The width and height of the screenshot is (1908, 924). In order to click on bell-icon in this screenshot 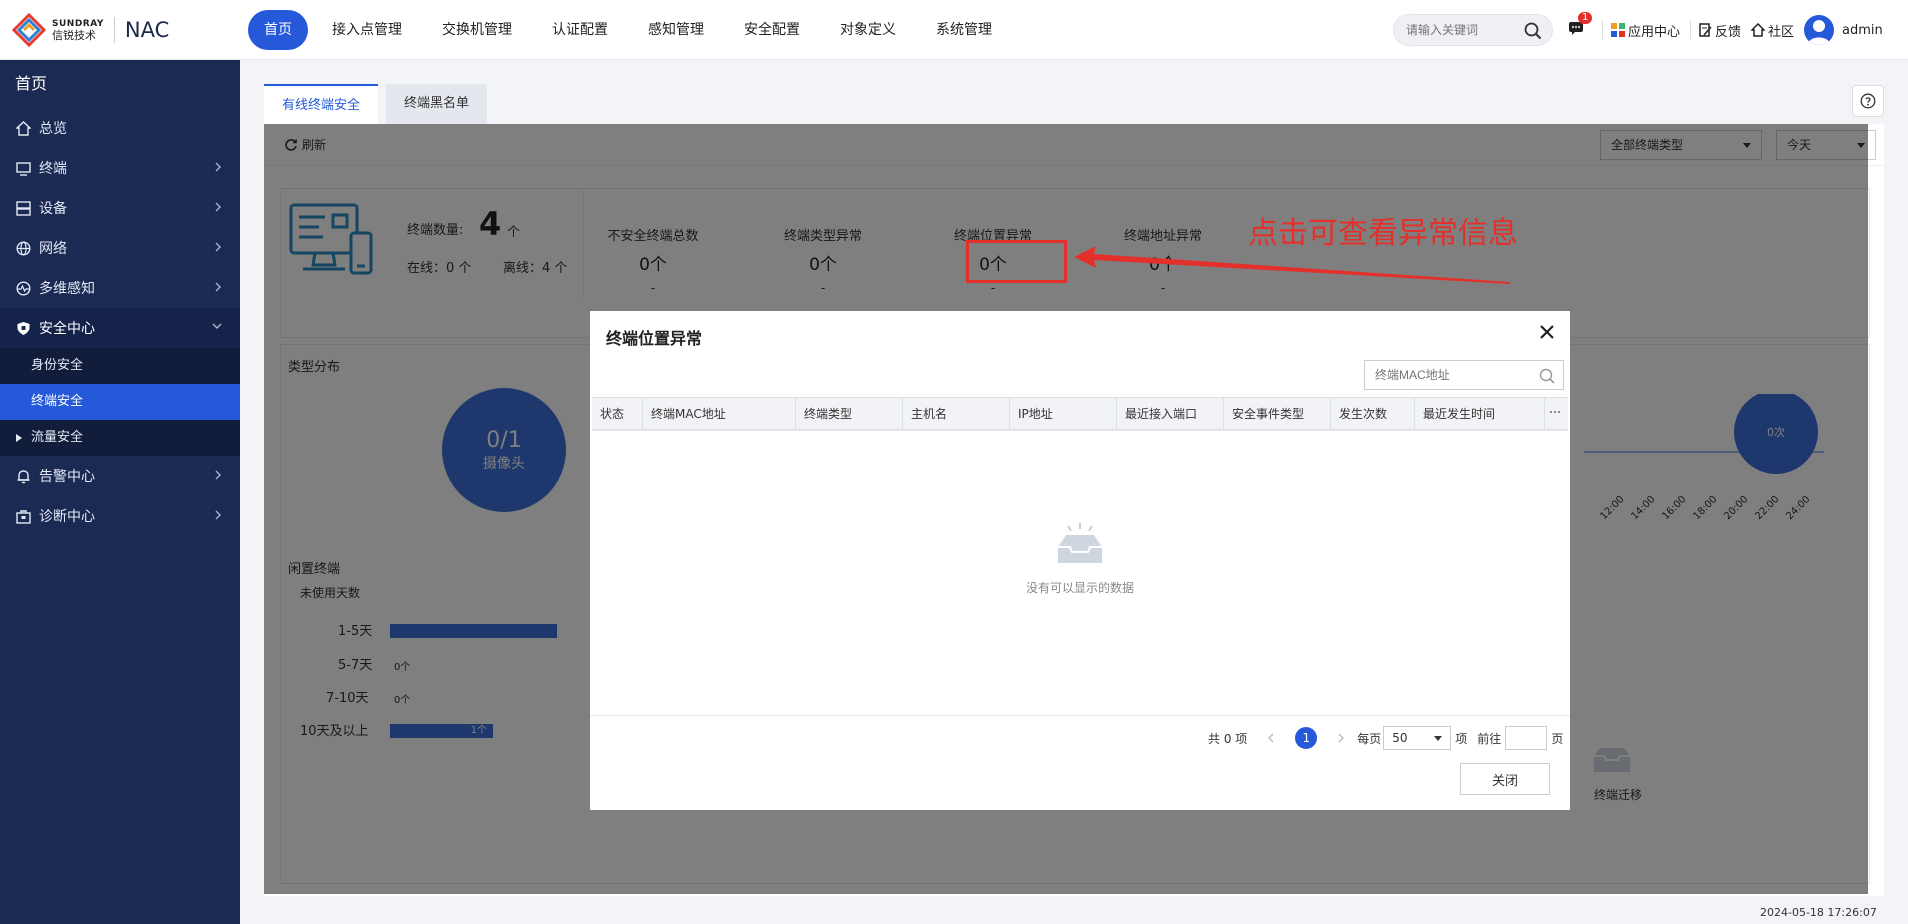, I will do `click(23, 476)`.